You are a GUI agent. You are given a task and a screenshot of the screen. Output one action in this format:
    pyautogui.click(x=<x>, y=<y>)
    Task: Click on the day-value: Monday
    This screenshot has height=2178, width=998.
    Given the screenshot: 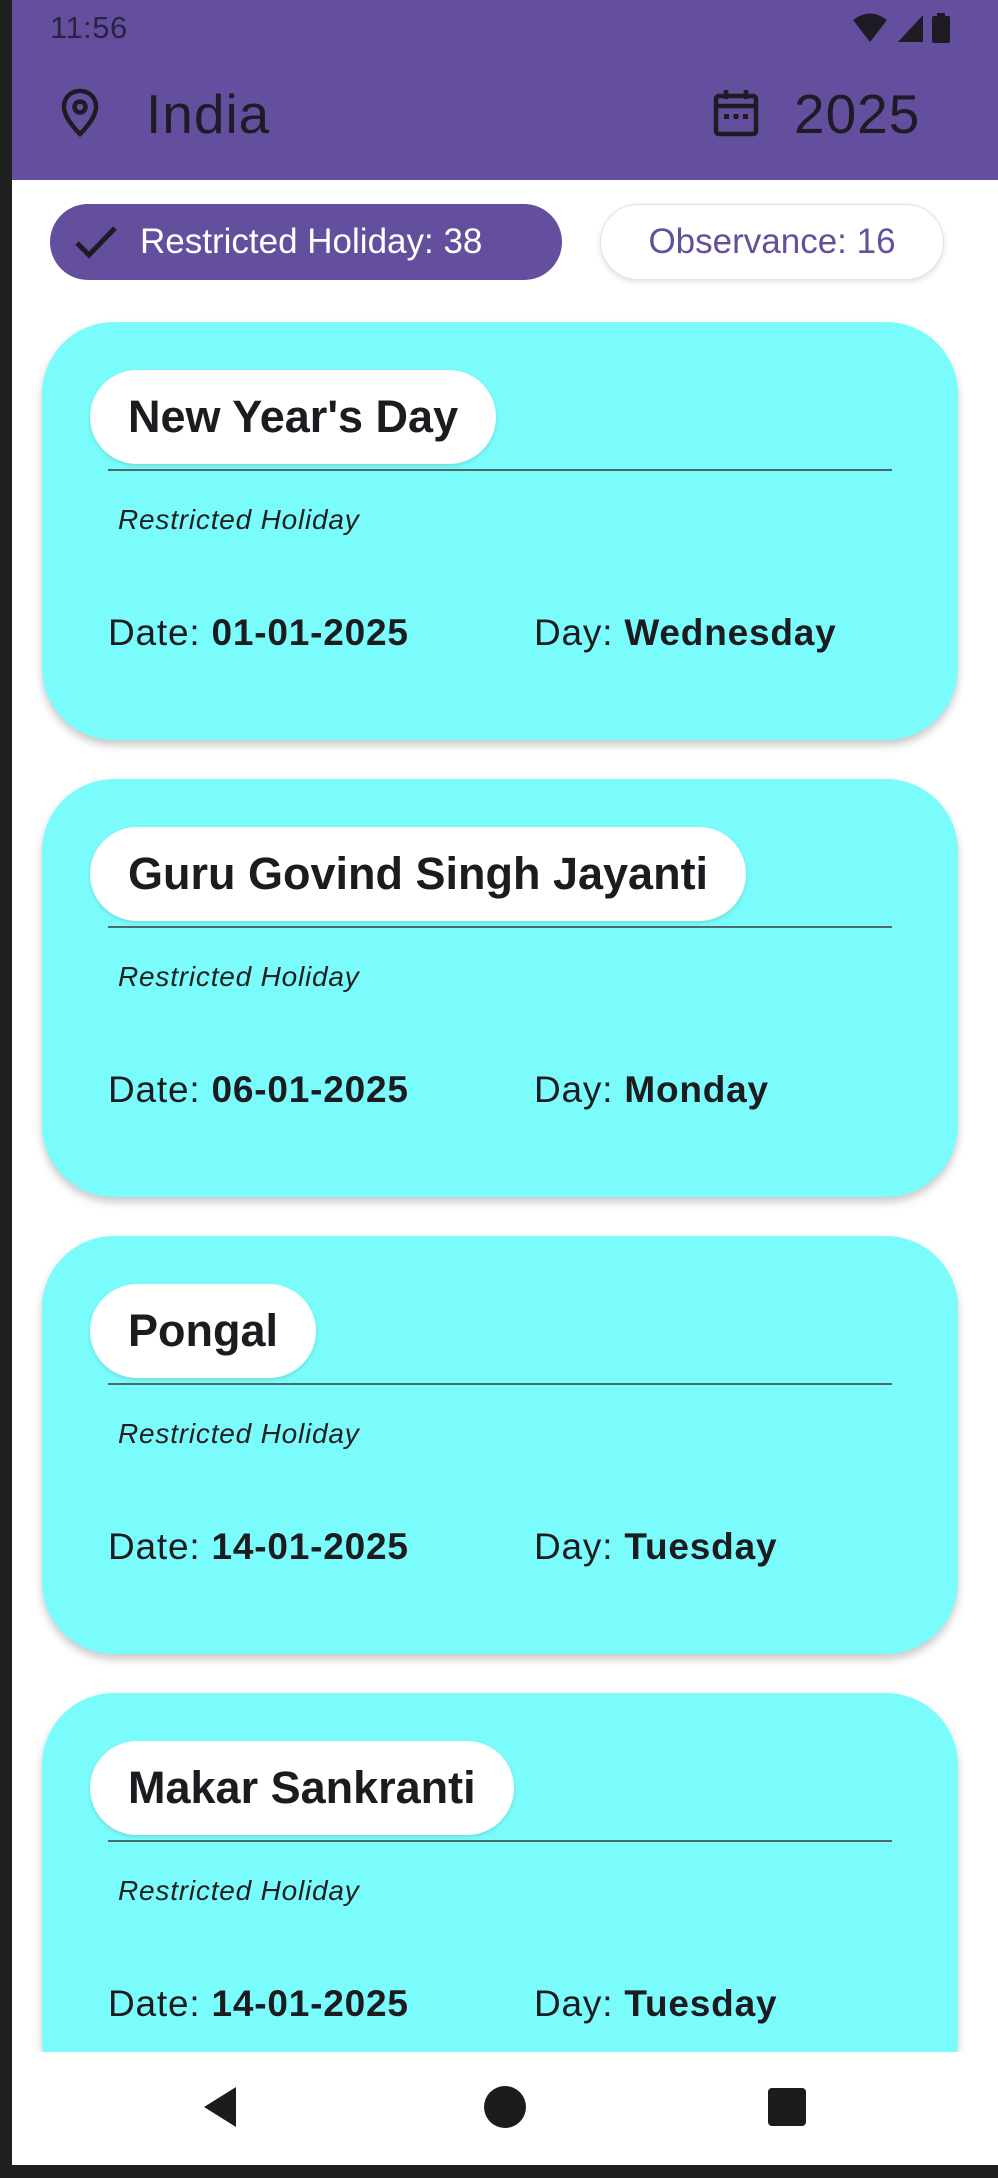 What is the action you would take?
    pyautogui.click(x=696, y=1089)
    